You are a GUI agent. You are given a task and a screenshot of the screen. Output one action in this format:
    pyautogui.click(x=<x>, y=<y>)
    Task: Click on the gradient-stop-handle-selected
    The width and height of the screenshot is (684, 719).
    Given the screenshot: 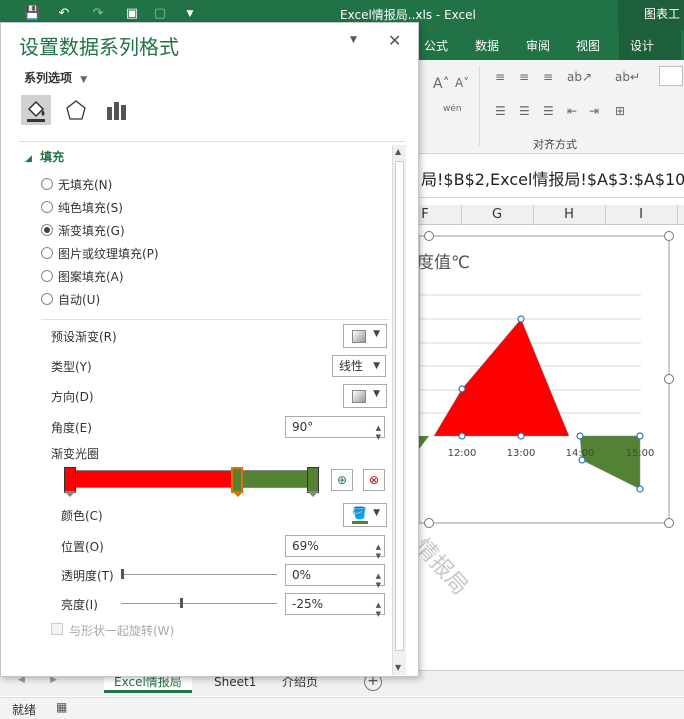 What is the action you would take?
    pyautogui.click(x=237, y=480)
    